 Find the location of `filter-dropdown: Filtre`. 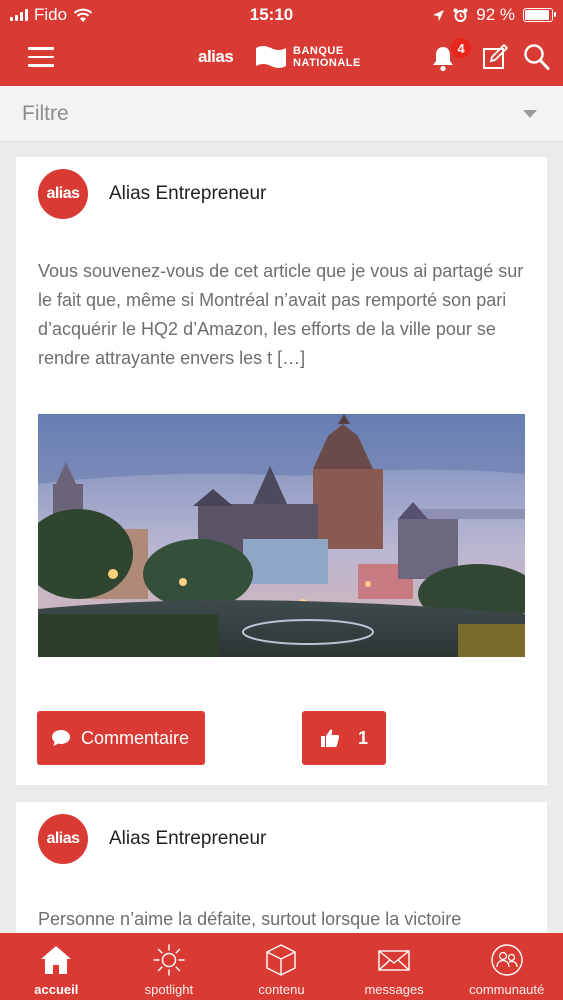

filter-dropdown: Filtre is located at coordinates (281, 114).